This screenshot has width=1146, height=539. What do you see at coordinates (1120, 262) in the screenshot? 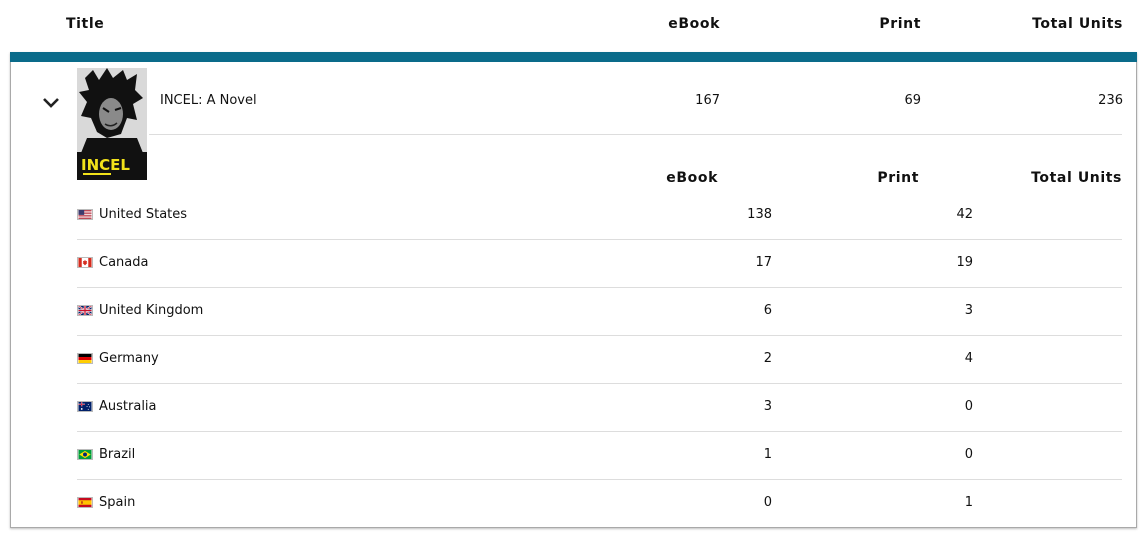
I see `country-total-units: 36` at bounding box center [1120, 262].